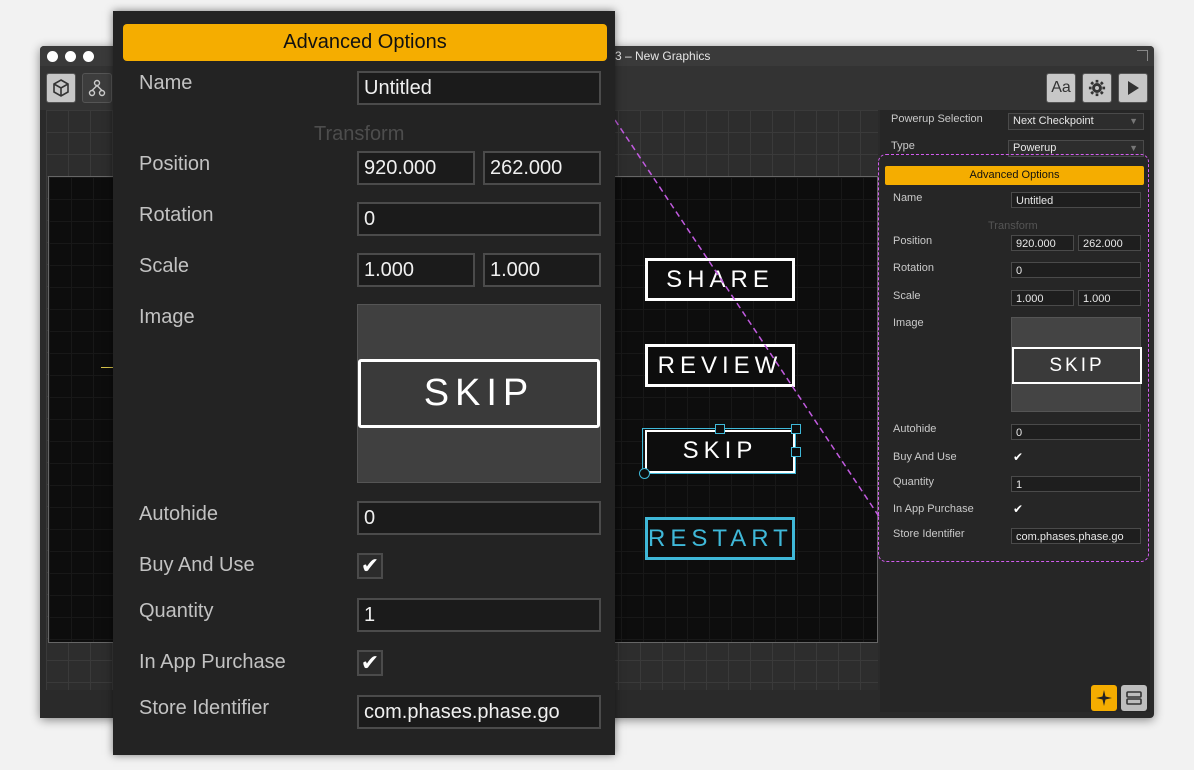 This screenshot has width=1194, height=770. I want to click on buy-and-use-checkbox: ✔, so click(370, 566).